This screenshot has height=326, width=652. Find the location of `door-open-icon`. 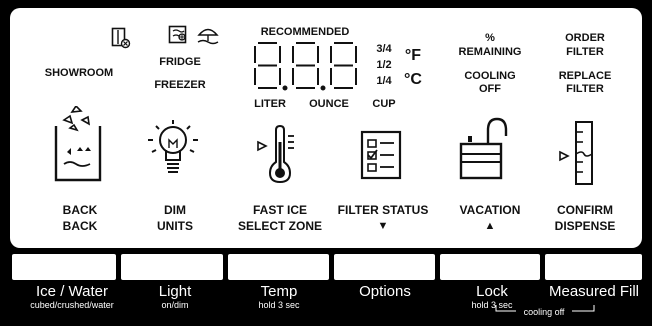

door-open-icon is located at coordinates (121, 38).